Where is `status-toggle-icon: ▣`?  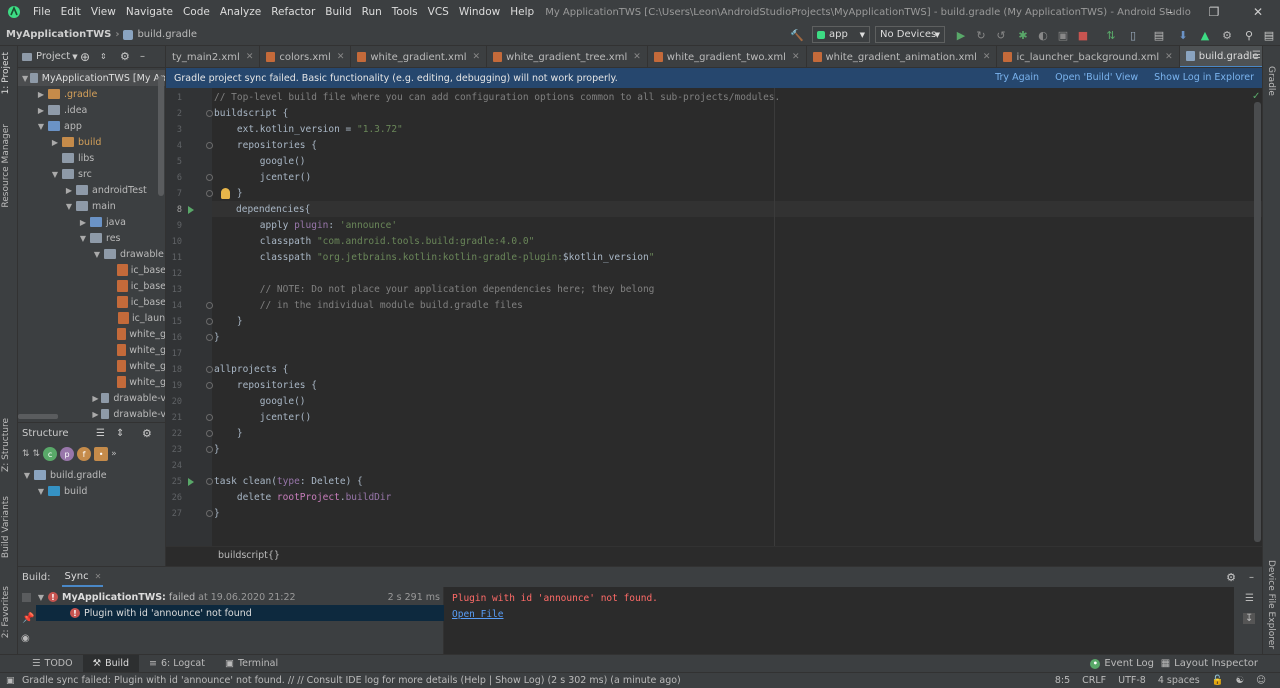
status-toggle-icon: ▣ is located at coordinates (10, 681).